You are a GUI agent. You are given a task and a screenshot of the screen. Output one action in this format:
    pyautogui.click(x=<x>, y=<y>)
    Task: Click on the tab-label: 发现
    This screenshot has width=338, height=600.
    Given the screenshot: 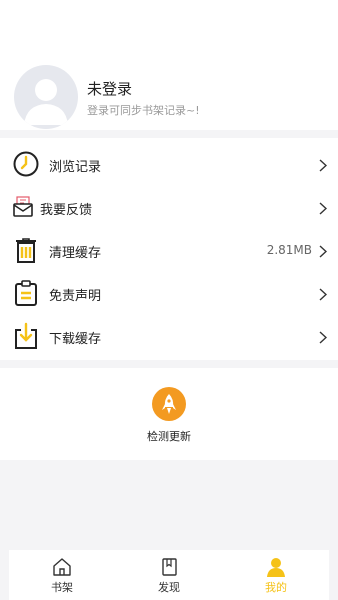 What is the action you would take?
    pyautogui.click(x=169, y=587)
    